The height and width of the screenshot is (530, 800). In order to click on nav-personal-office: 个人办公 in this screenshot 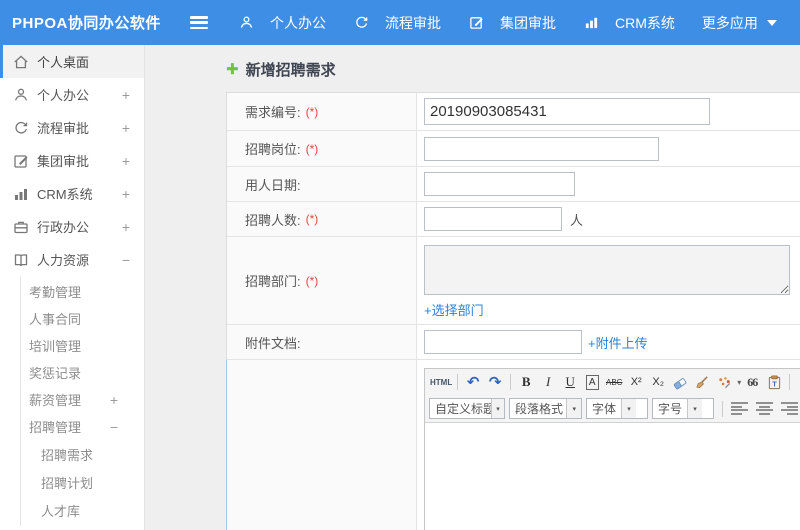, I will do `click(282, 23)`.